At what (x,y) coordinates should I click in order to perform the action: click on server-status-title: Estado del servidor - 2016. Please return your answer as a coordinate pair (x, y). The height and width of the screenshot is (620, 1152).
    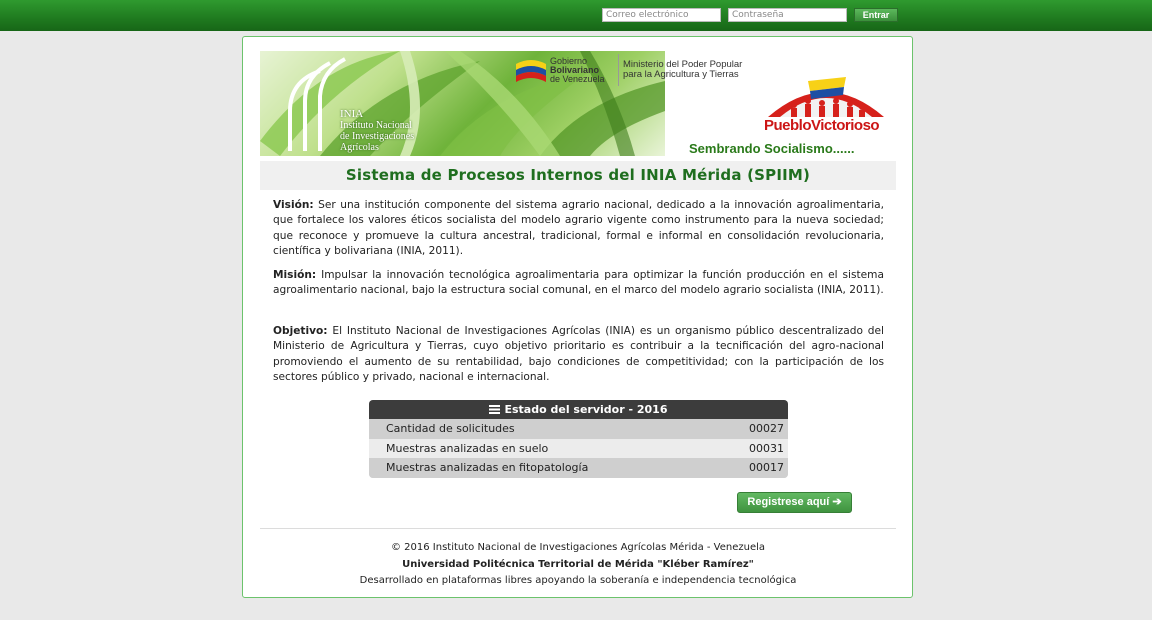
    Looking at the image, I should click on (586, 409).